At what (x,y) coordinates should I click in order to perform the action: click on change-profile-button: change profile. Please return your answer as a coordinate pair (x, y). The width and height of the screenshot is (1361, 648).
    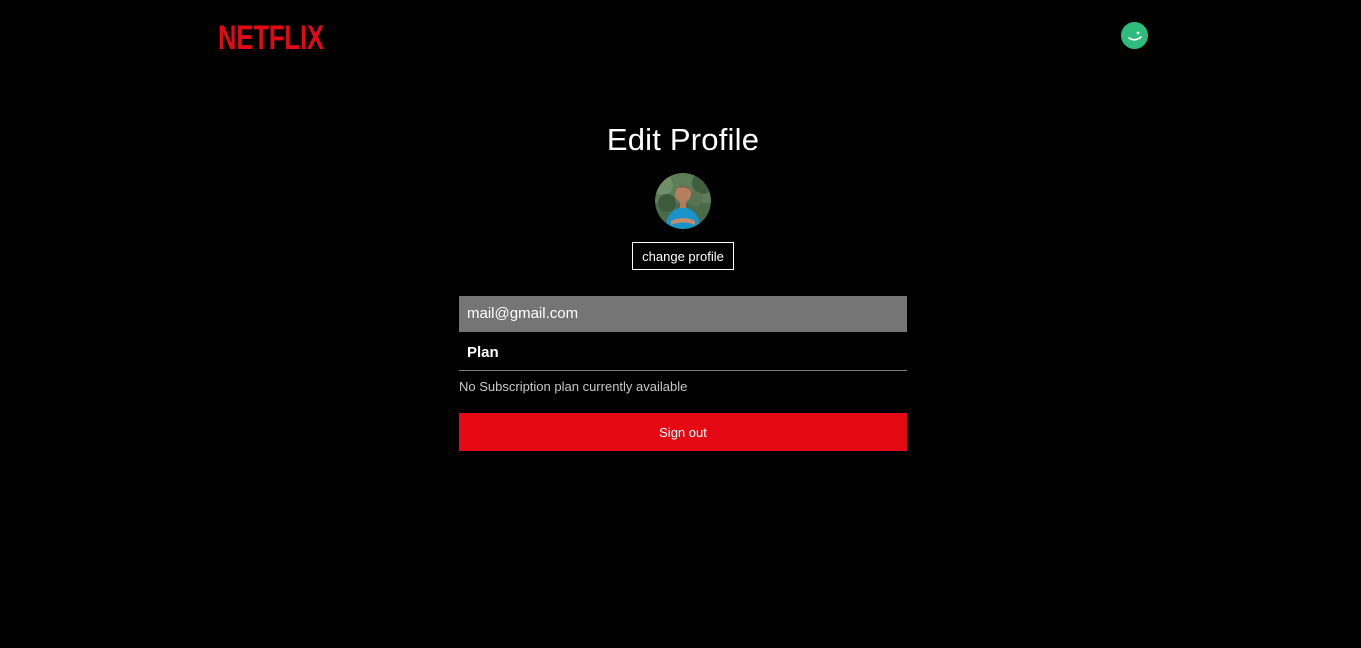
    Looking at the image, I should click on (683, 256).